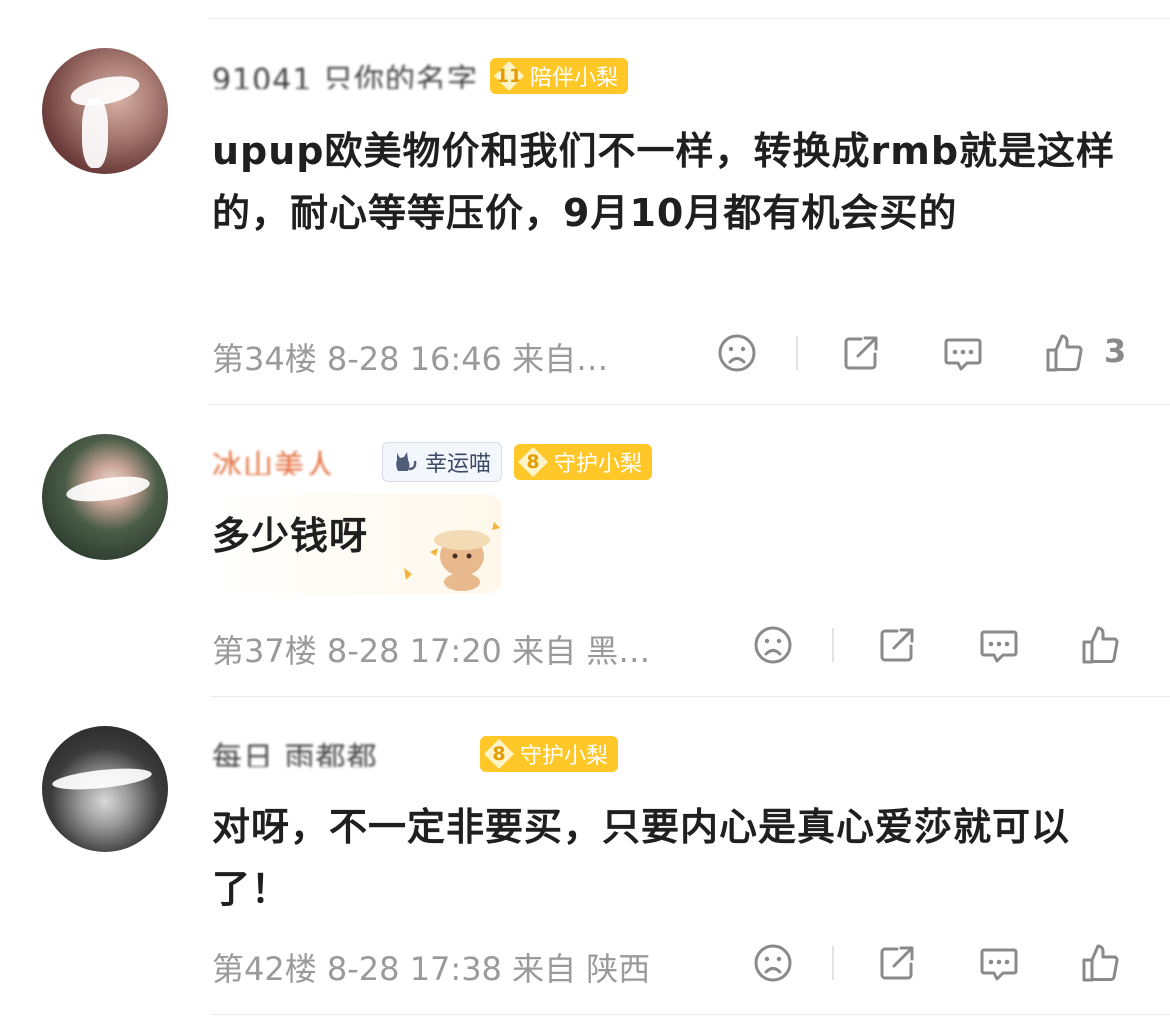 Image resolution: width=1170 pixels, height=1019 pixels. I want to click on lucky-cat-tag: 幸运喵, so click(442, 462).